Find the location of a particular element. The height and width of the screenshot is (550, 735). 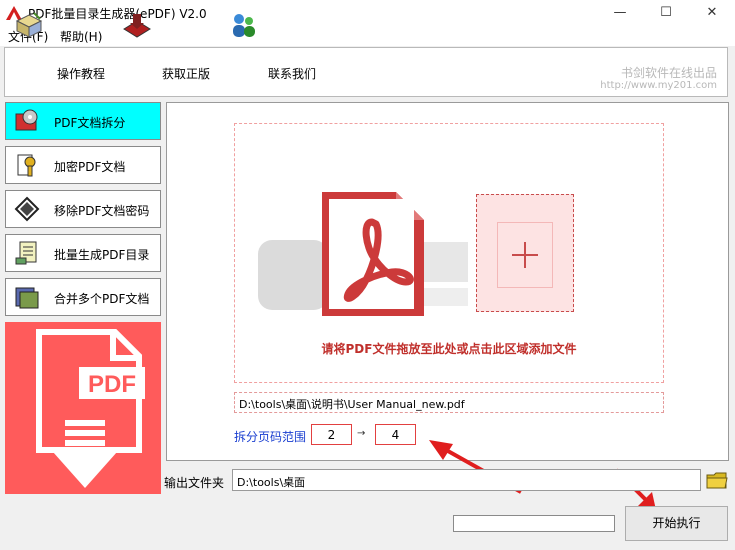

sidebar-item-label: 移除PDF文档密码 is located at coordinates (102, 211).